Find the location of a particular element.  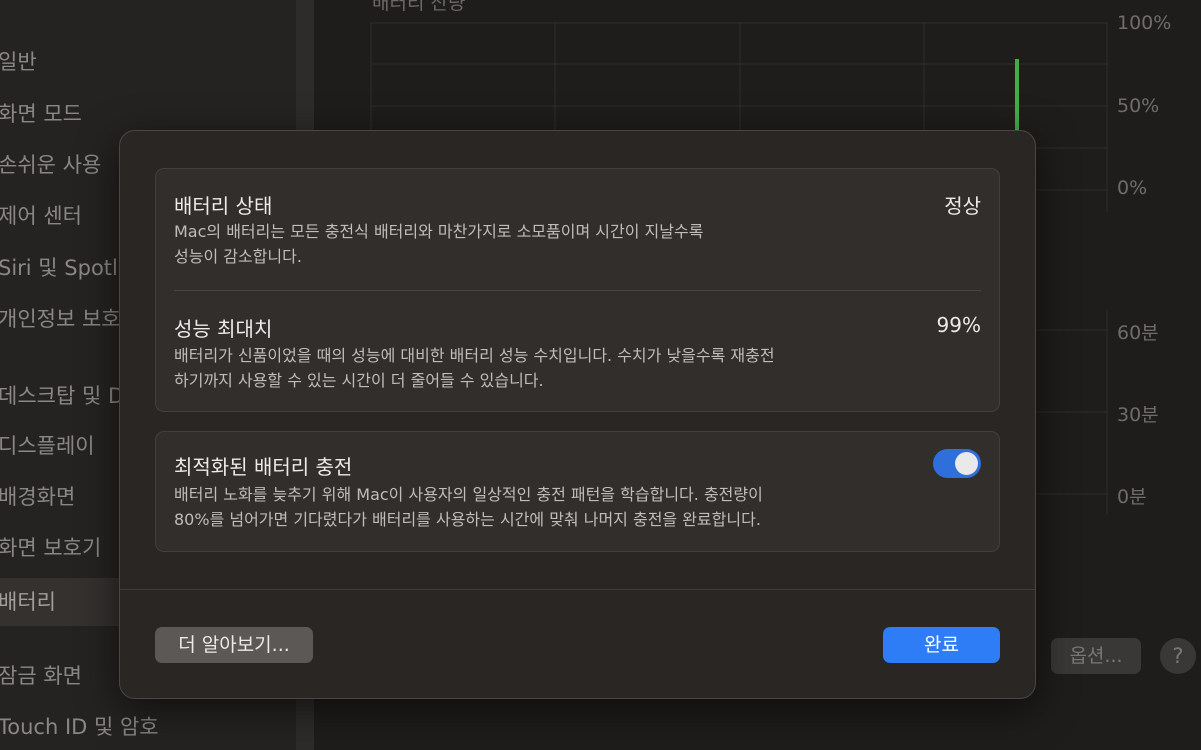

card-divider is located at coordinates (577, 290).